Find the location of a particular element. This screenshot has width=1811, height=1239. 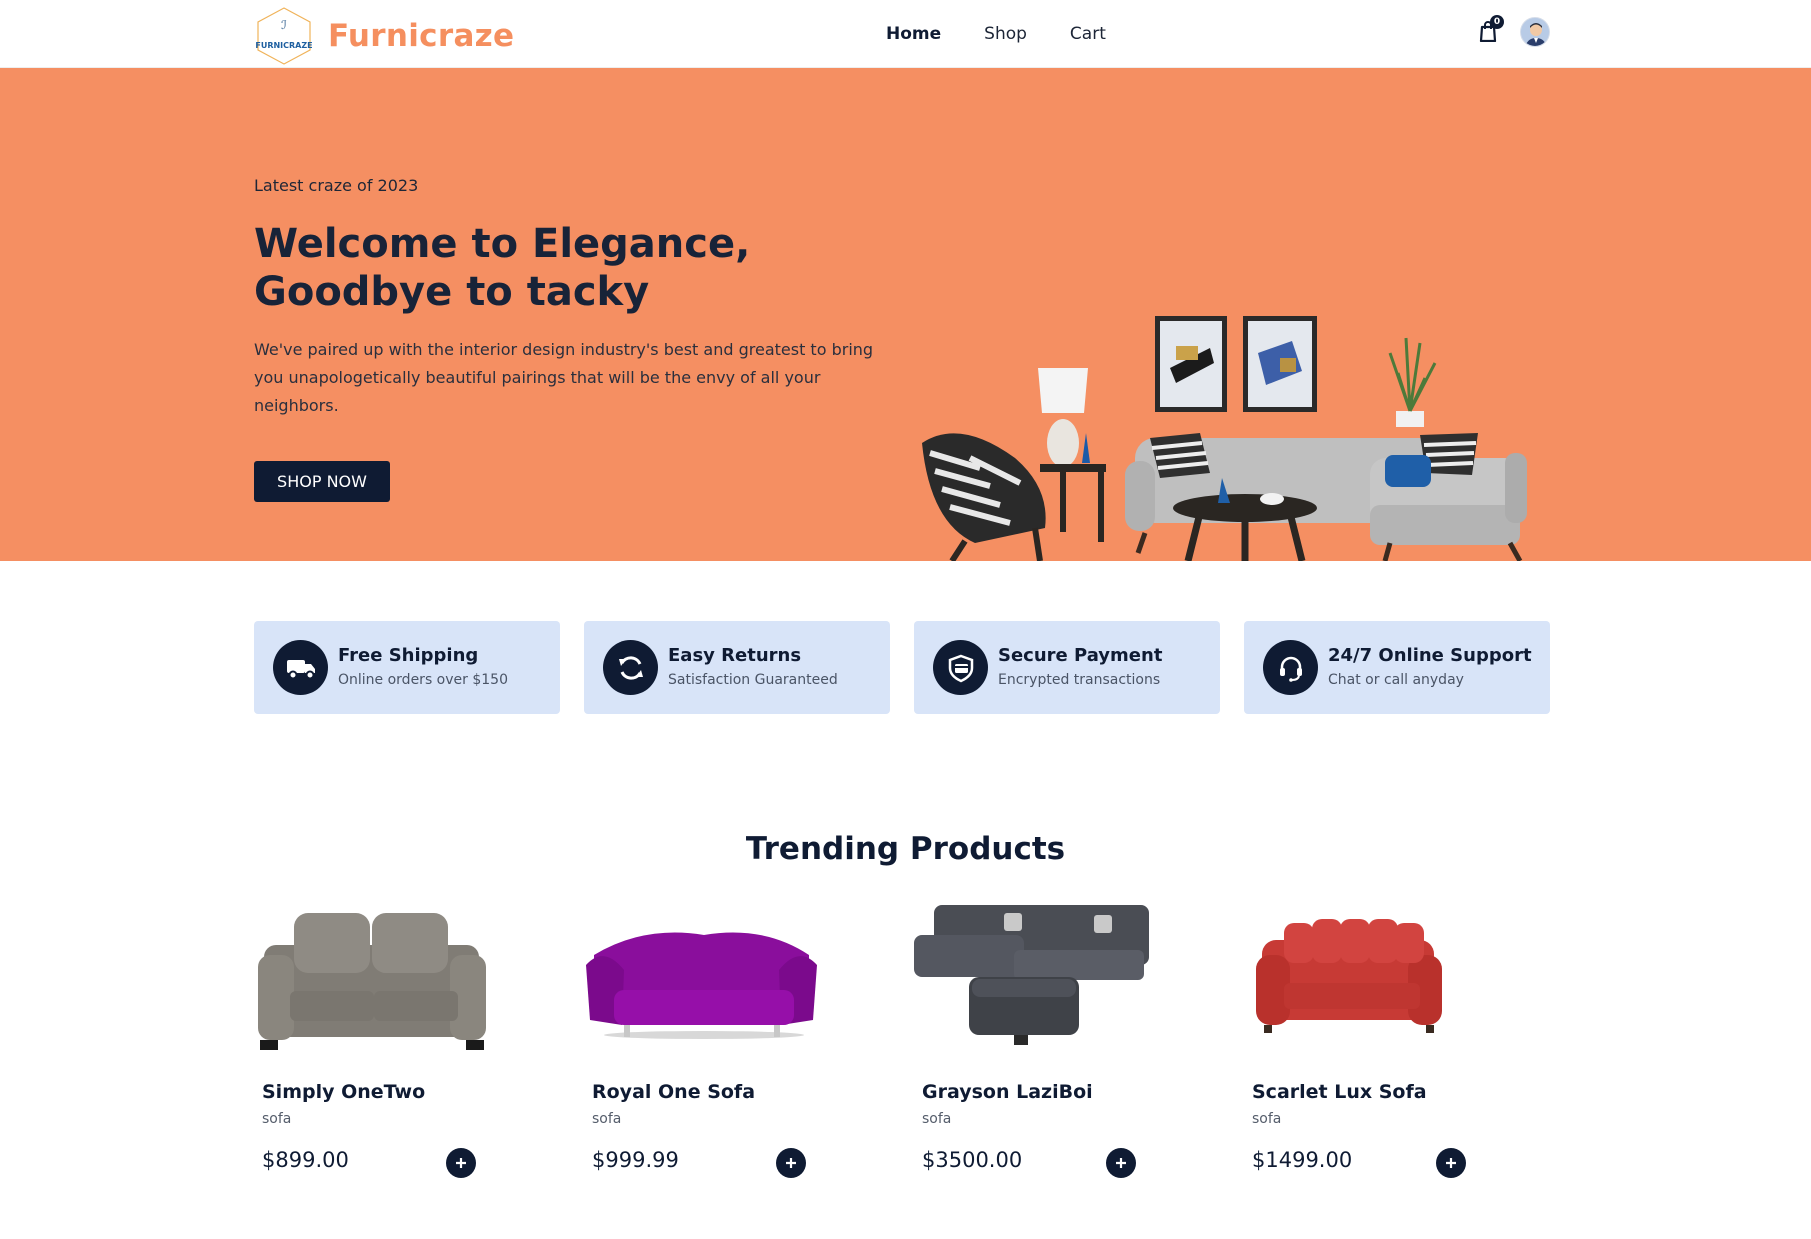

product-name: Royal One Sofa is located at coordinates (674, 1092).